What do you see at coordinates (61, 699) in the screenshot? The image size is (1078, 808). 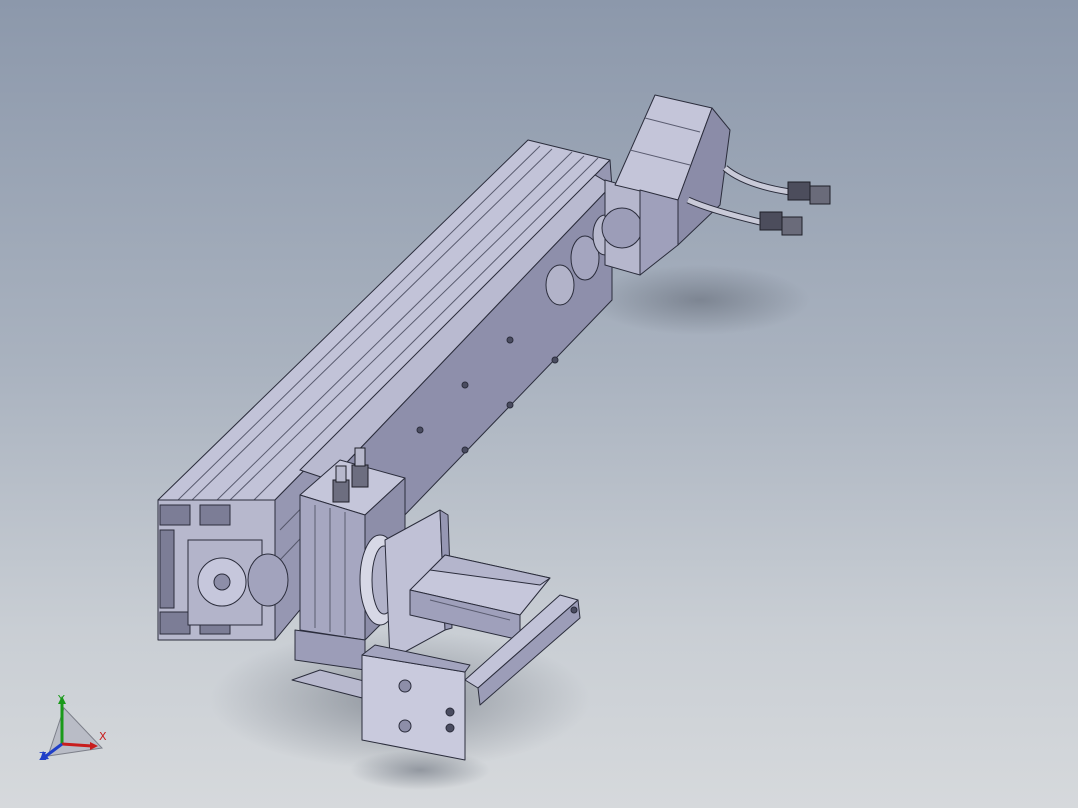 I see `y-axis-label: Y` at bounding box center [61, 699].